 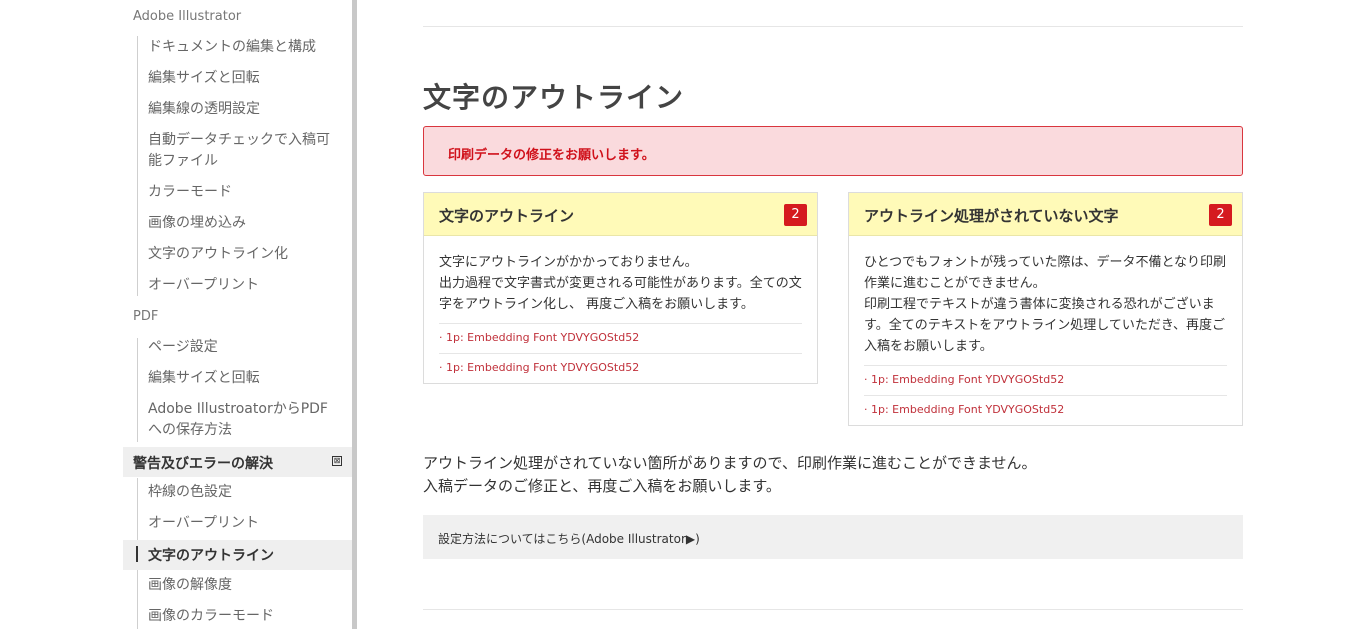 I want to click on sidebar-item-outline-text: 文字のアウトライン化, so click(x=243, y=254).